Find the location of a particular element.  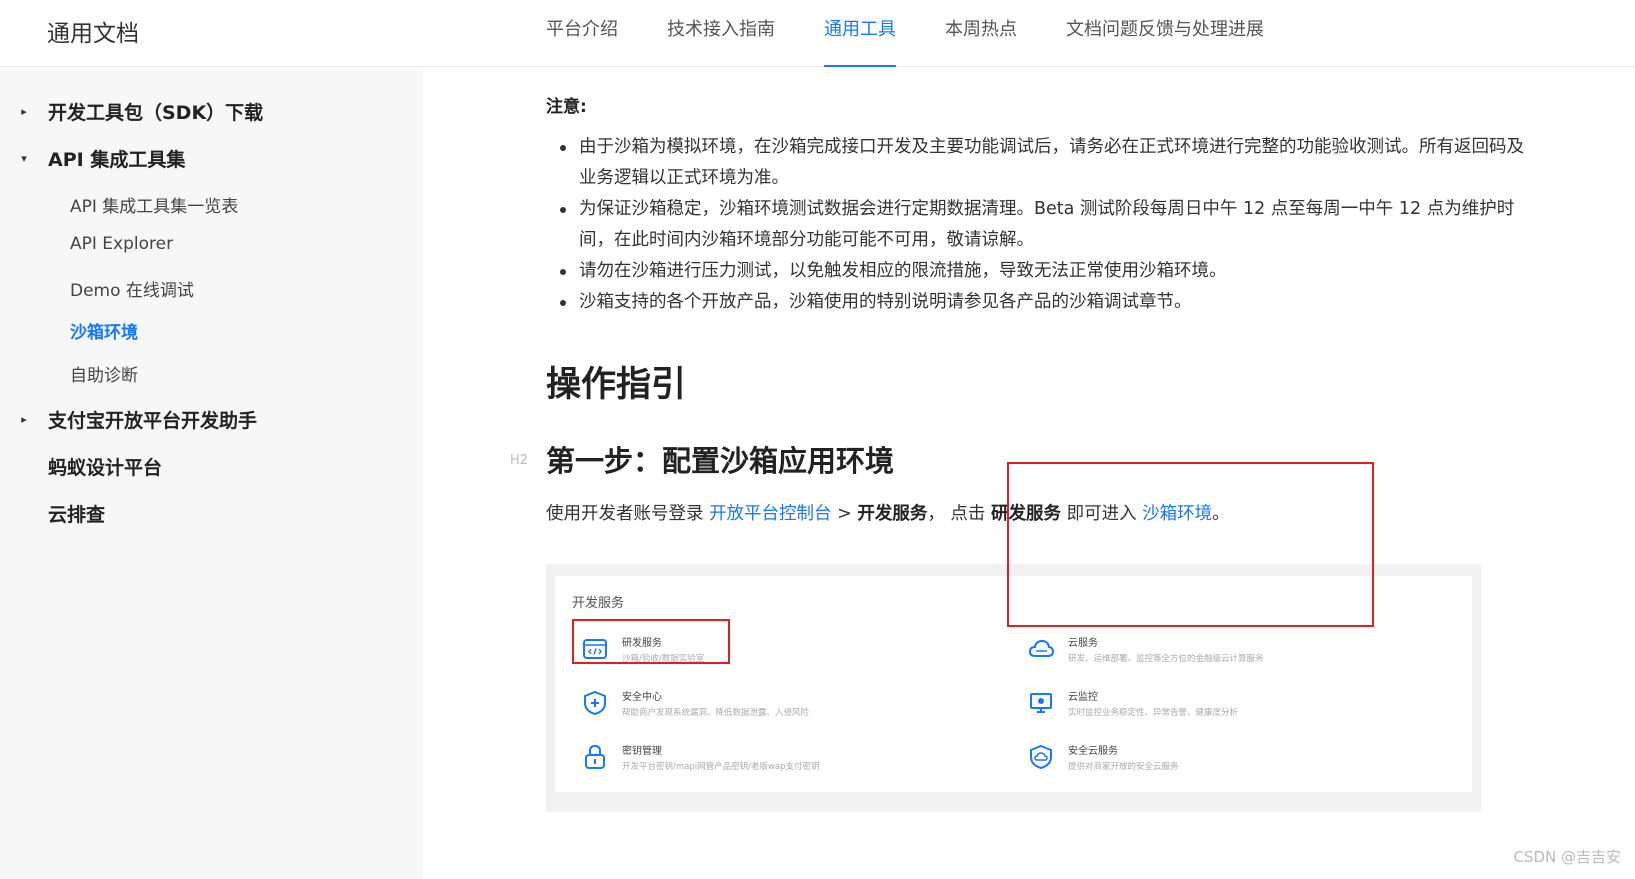

service-item-cloud: 云服务 研发、运维部署、监控等全方位的金融级云计算服务 is located at coordinates (1218, 654).